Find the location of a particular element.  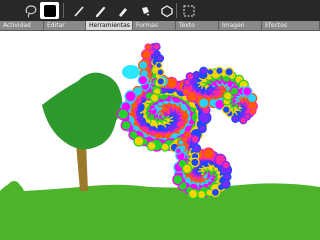

brush-icon is located at coordinates (101, 10).